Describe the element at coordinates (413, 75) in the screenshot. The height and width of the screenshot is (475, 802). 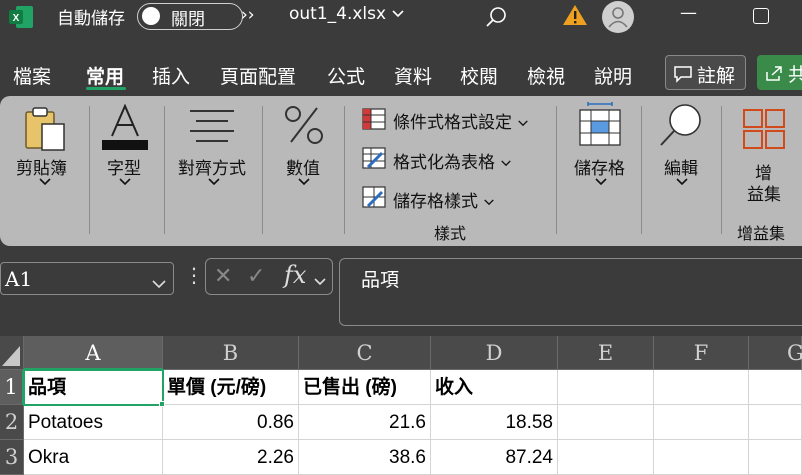
I see `tab-data: 資料` at that location.